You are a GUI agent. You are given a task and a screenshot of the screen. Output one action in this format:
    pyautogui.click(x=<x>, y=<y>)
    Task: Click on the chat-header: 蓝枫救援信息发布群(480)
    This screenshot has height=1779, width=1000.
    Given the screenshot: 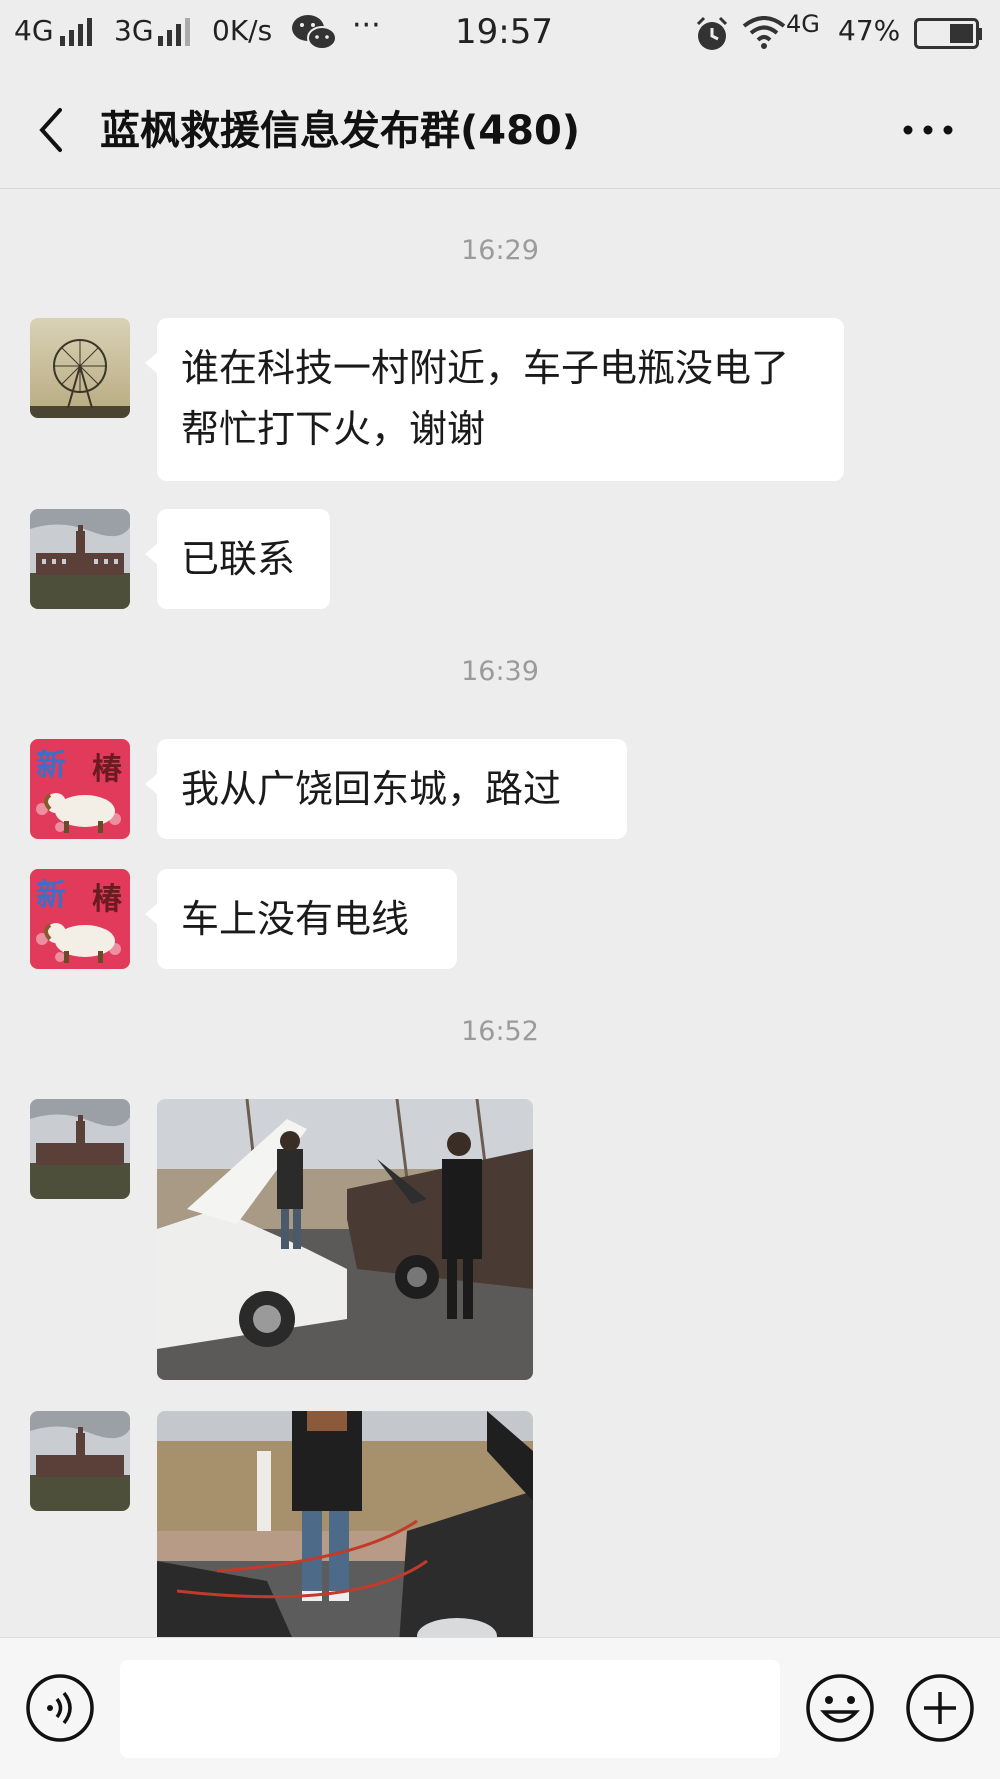 What is the action you would take?
    pyautogui.click(x=500, y=129)
    